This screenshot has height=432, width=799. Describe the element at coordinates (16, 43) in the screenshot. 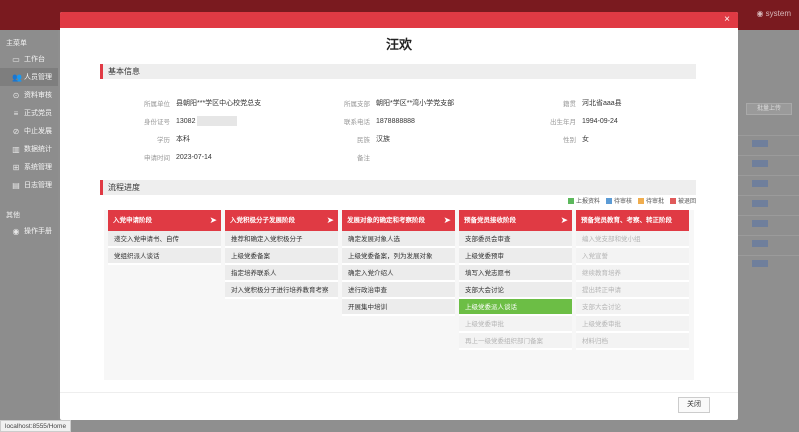

I see `sidebar-header: 主菜单` at that location.